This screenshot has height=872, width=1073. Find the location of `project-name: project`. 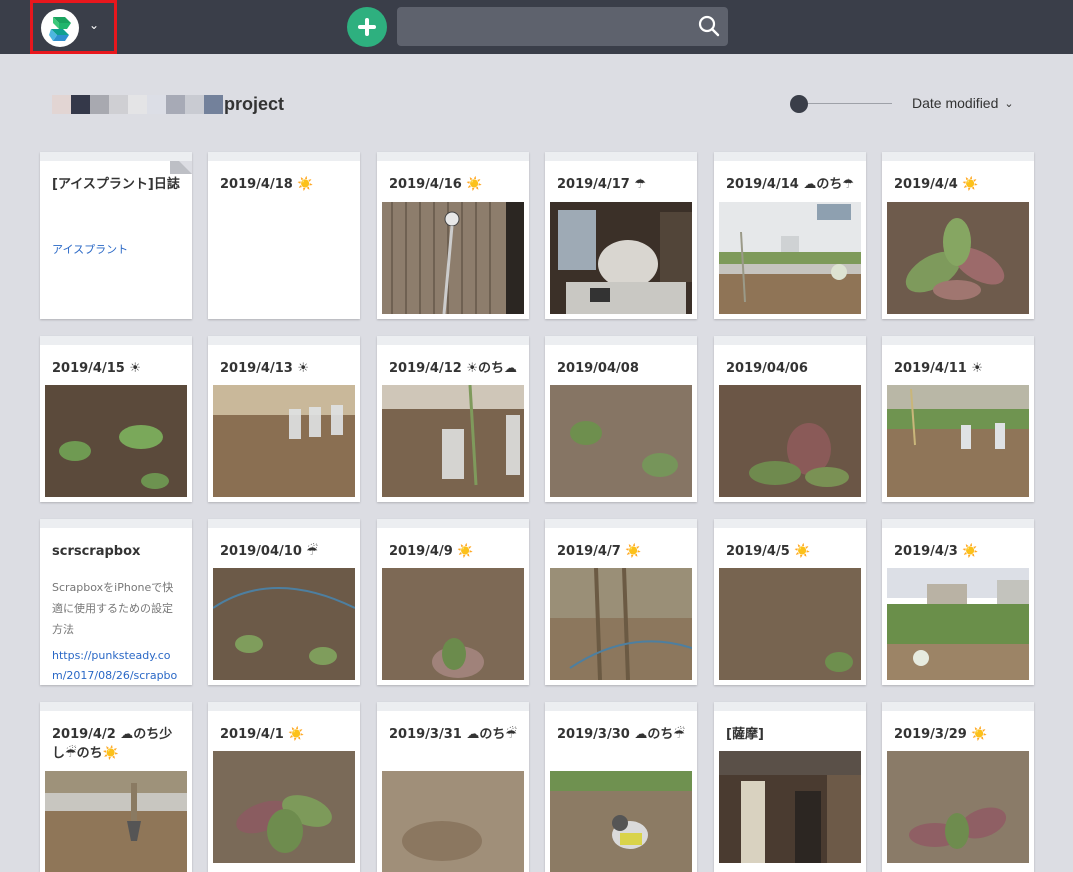

project-name: project is located at coordinates (254, 103).